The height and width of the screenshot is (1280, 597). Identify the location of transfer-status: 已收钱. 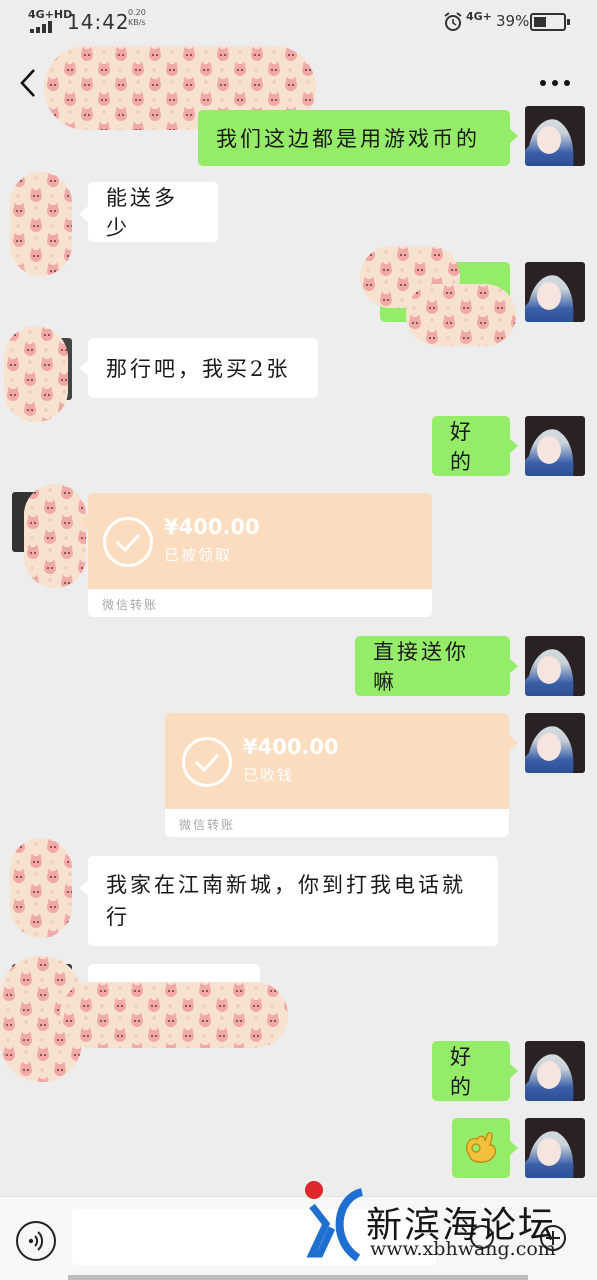
(269, 775).